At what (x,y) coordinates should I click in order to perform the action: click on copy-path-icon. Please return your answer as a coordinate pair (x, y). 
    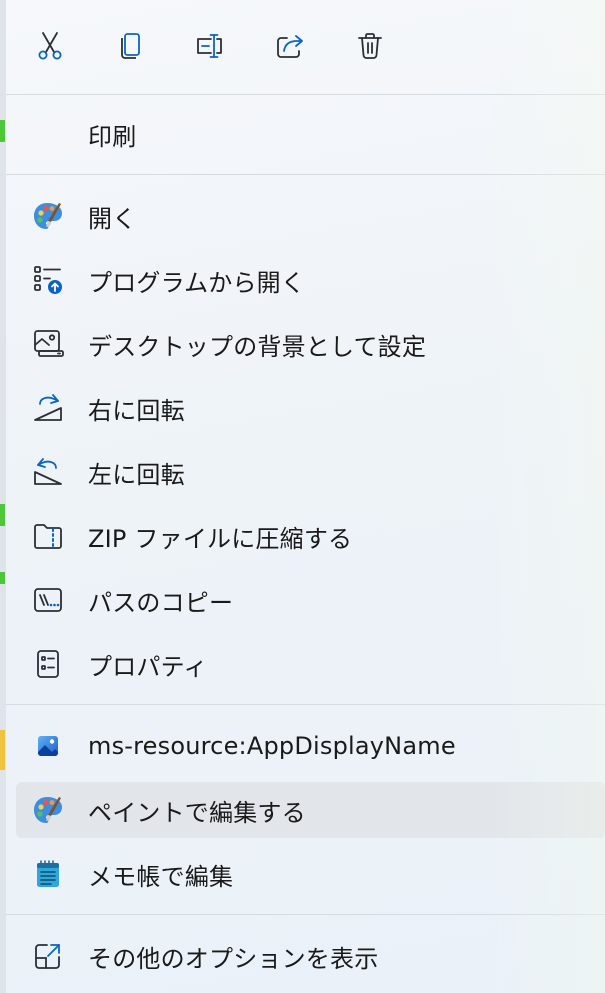
    Looking at the image, I should click on (48, 600).